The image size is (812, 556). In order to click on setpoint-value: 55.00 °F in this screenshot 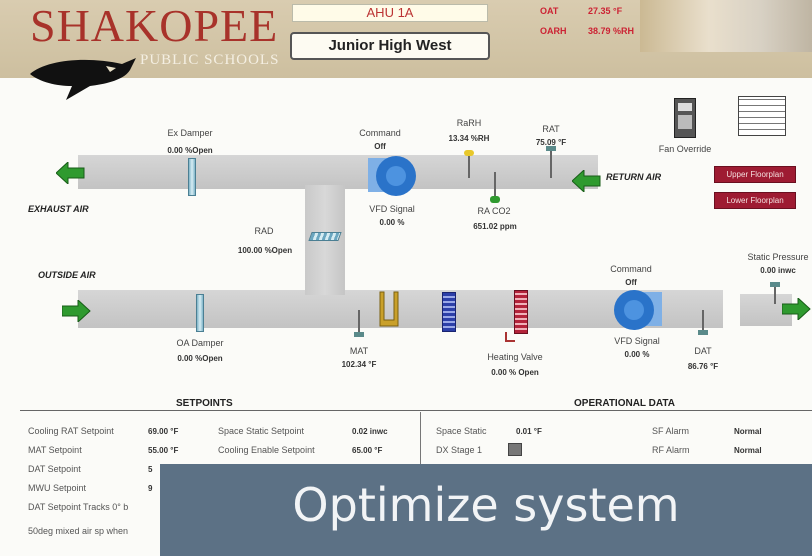, I will do `click(163, 450)`.